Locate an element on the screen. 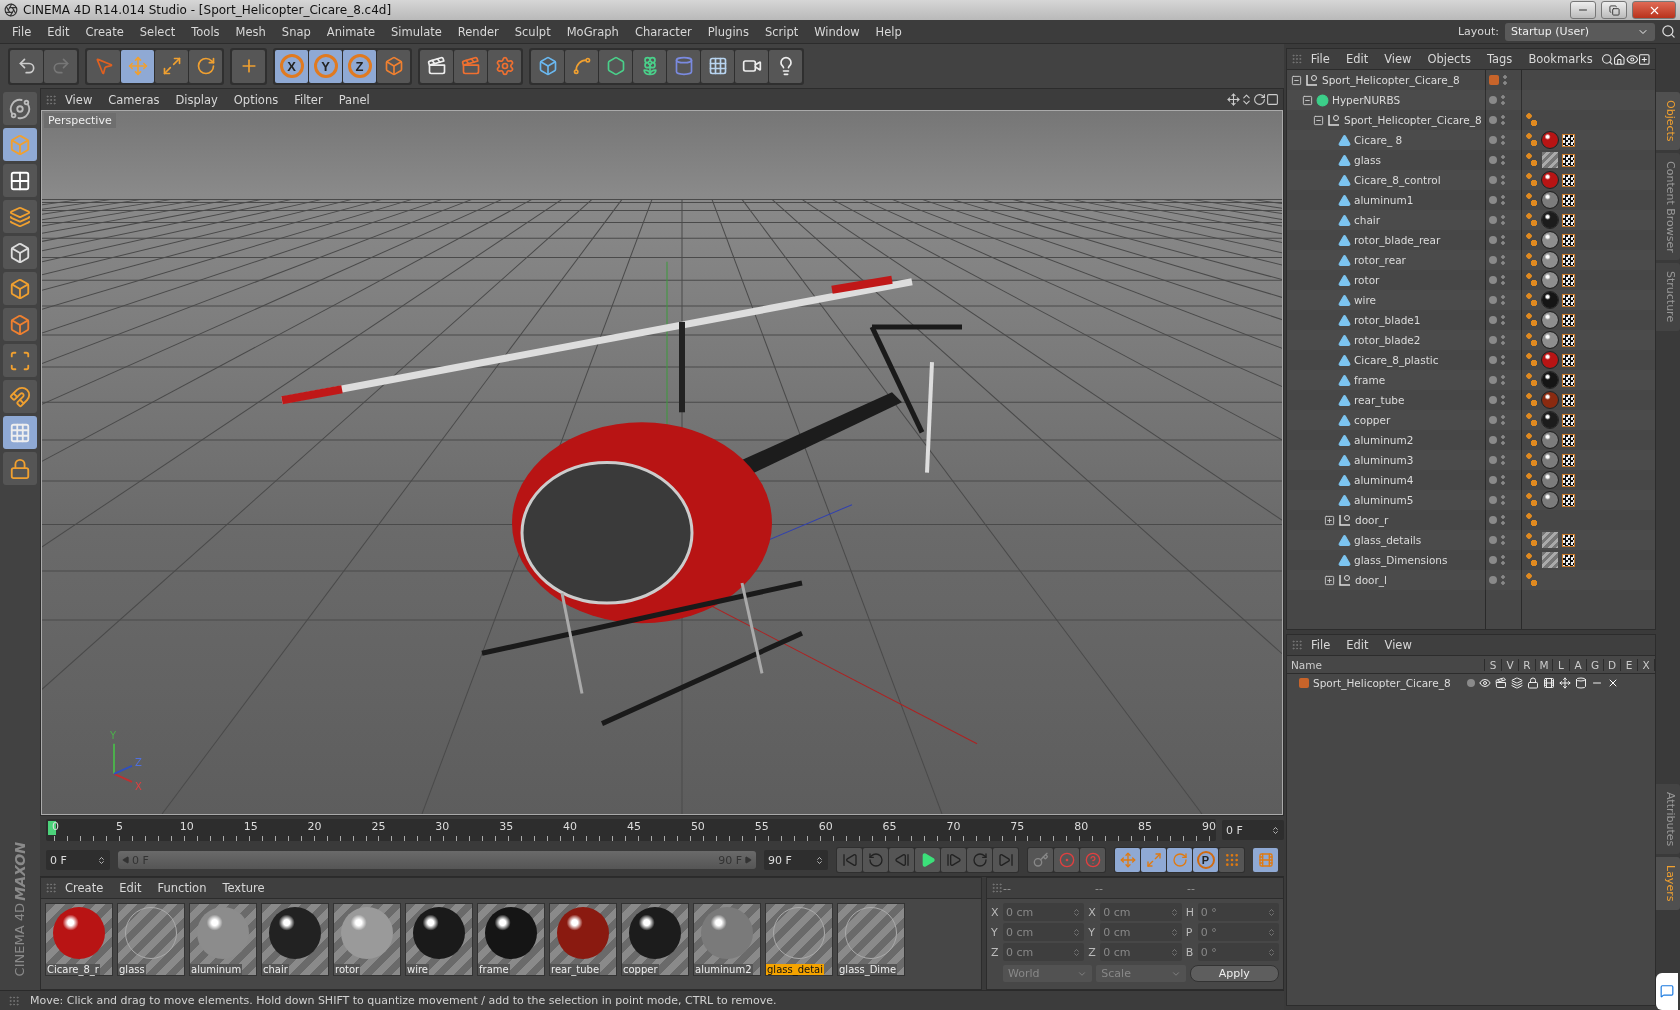 This screenshot has height=1010, width=1680. material-swatch: aluminum is located at coordinates (223, 939).